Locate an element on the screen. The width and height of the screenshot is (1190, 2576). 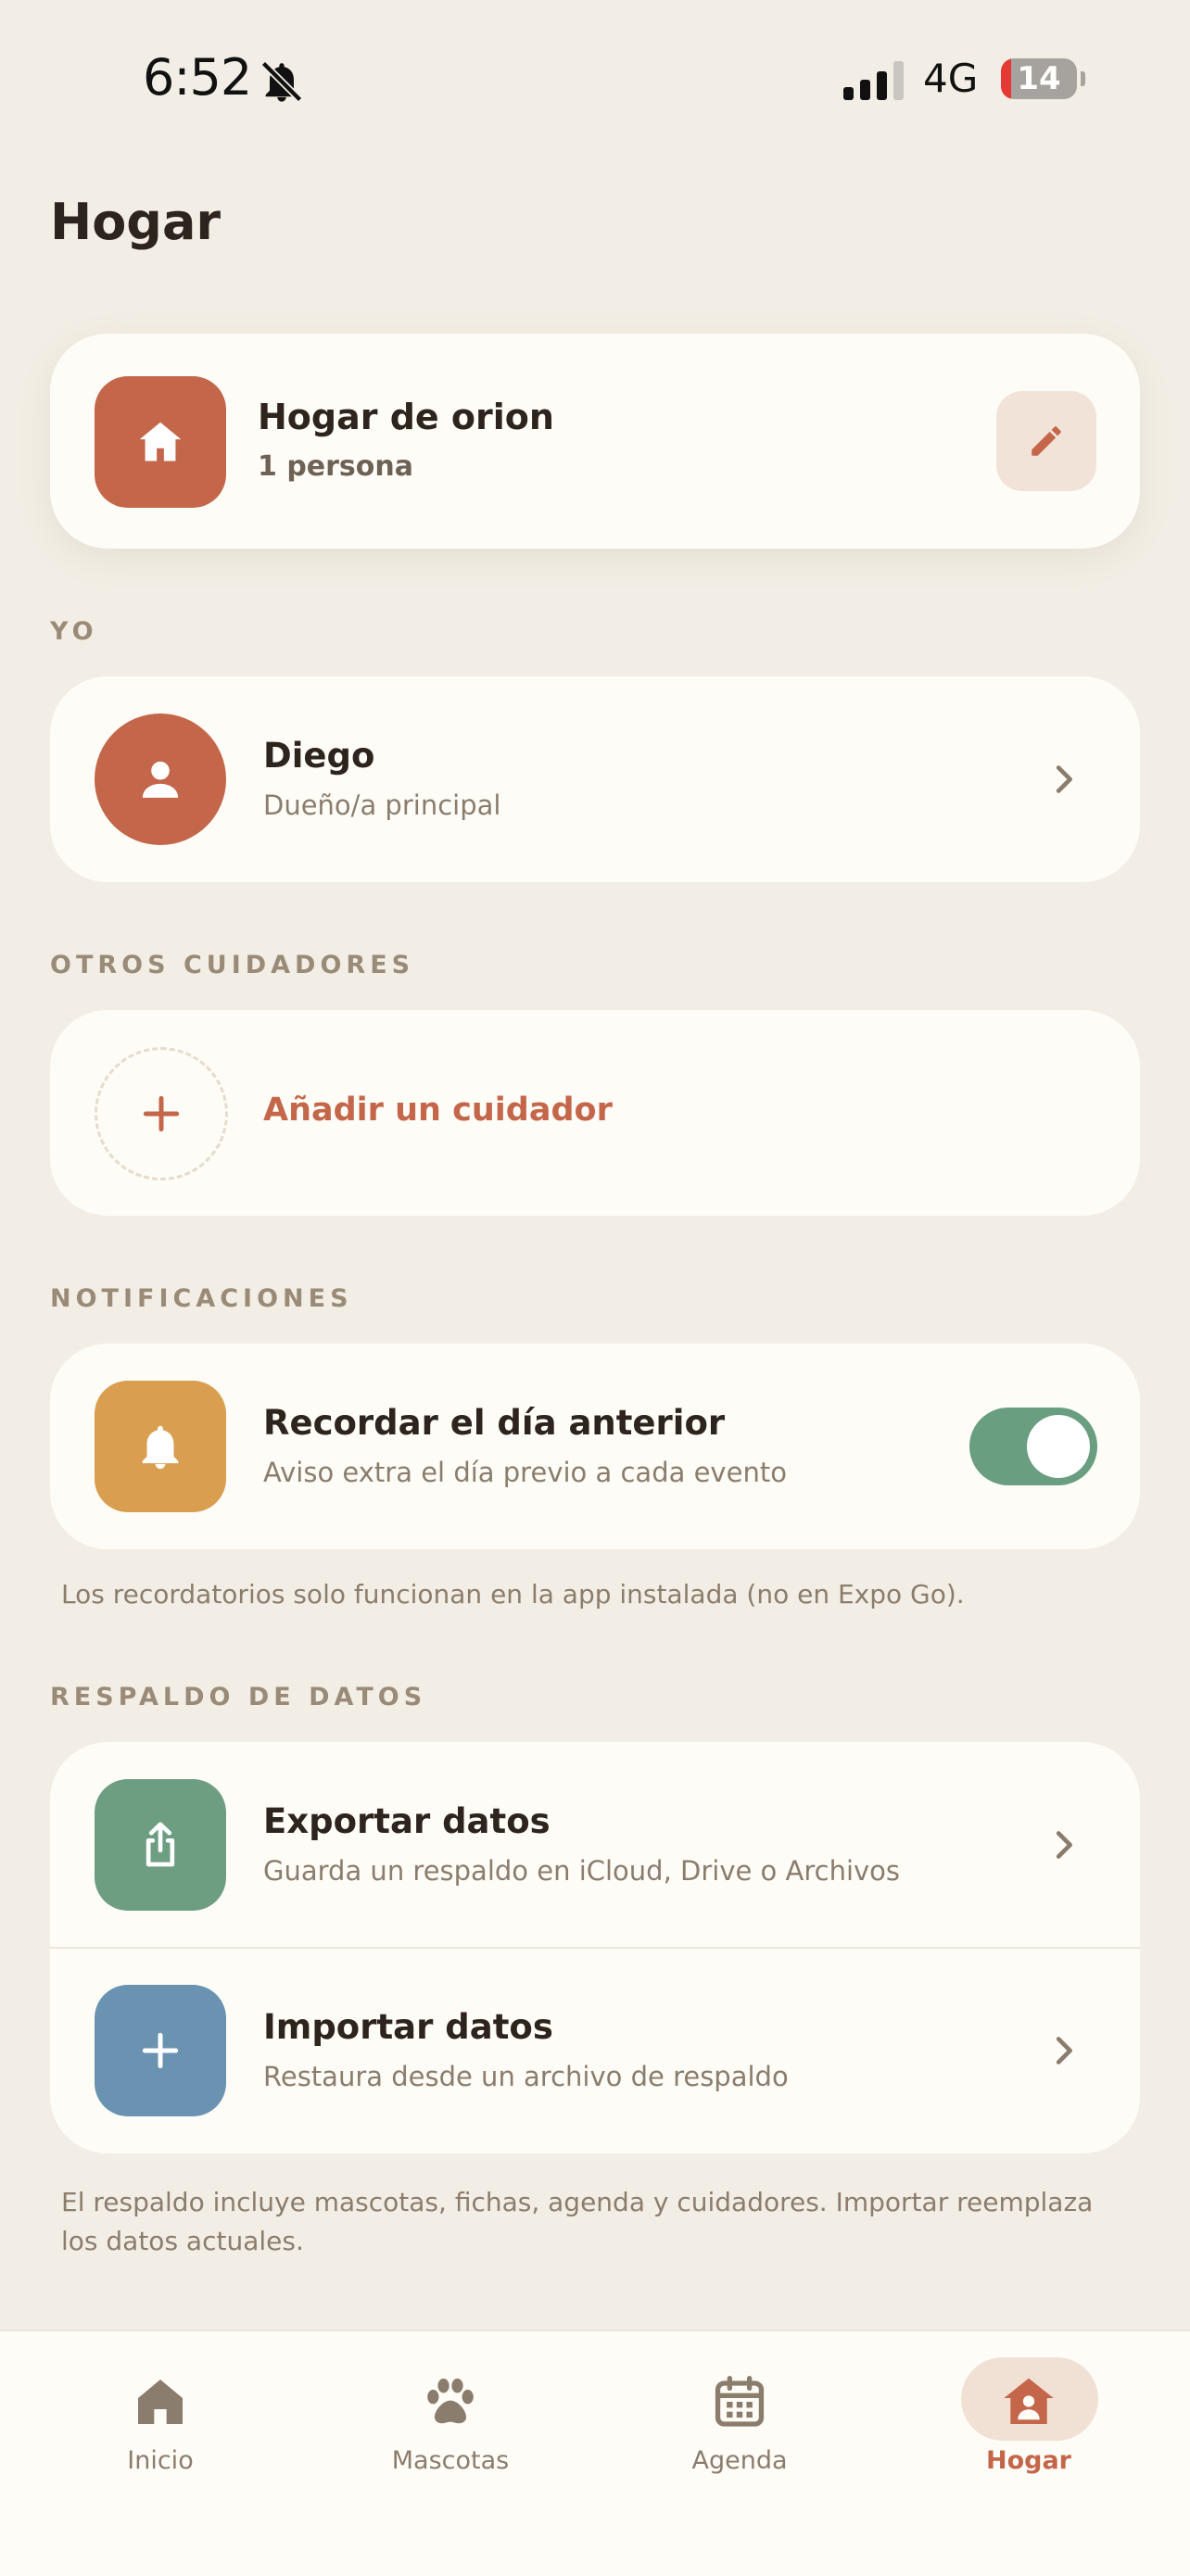
battery-tip is located at coordinates (1083, 78).